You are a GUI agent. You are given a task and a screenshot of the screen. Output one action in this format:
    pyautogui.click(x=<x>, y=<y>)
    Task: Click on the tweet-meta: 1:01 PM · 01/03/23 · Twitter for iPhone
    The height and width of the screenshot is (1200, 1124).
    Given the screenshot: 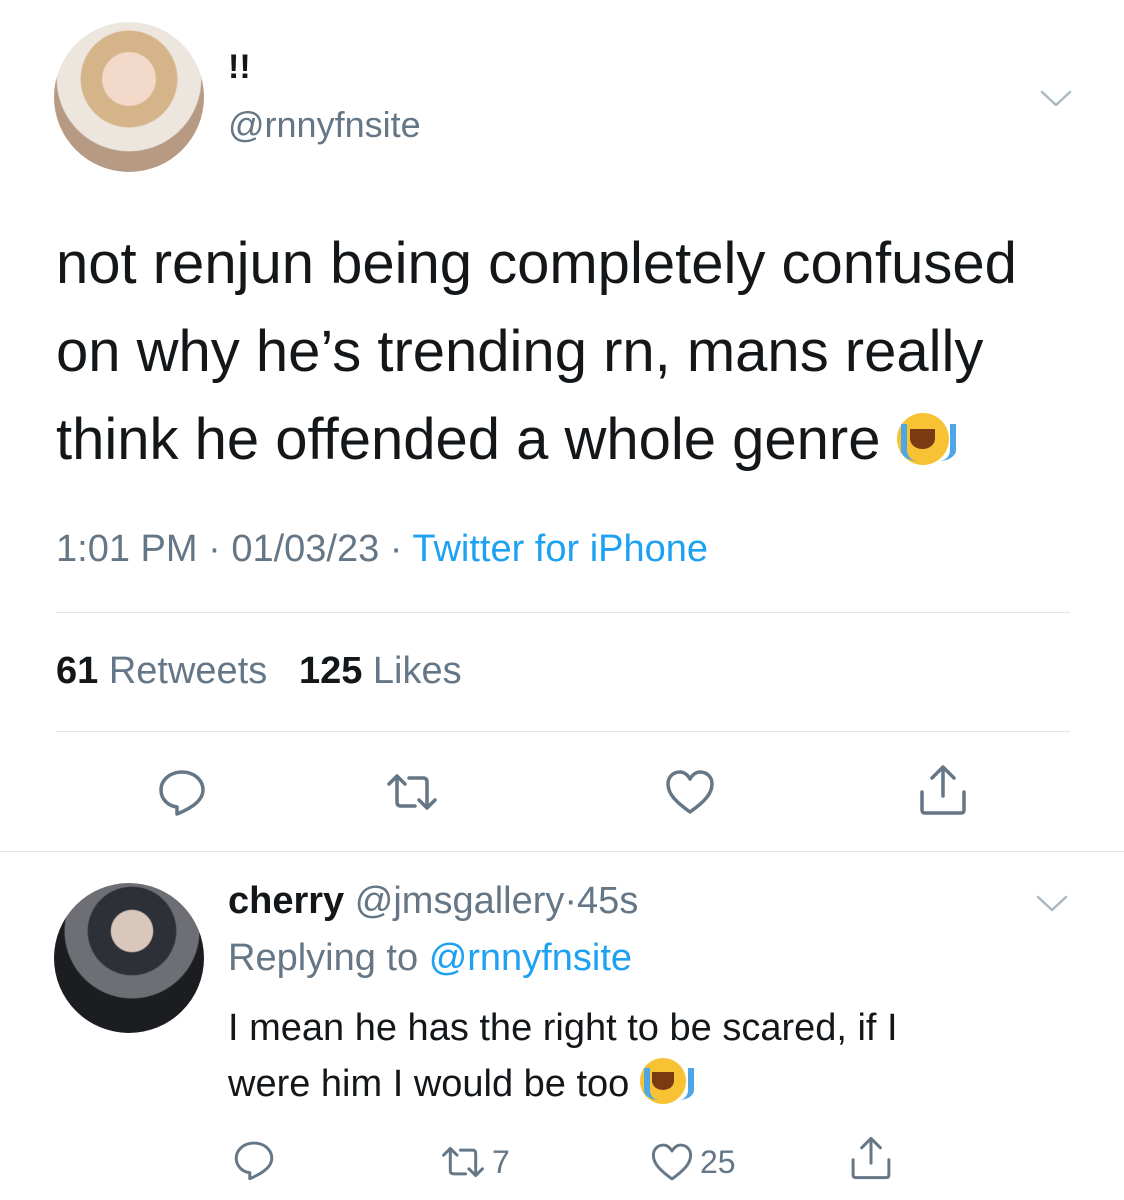 What is the action you would take?
    pyautogui.click(x=382, y=549)
    